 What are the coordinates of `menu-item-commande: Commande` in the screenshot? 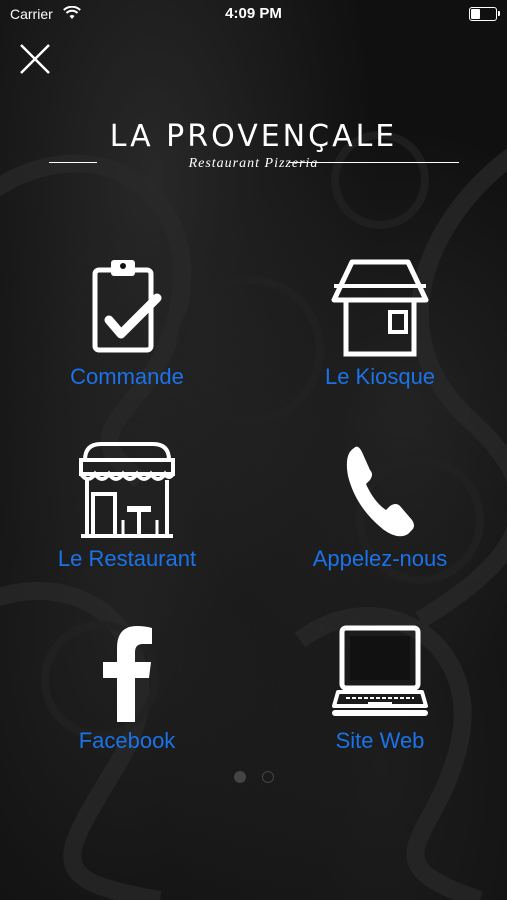 It's located at (127, 333).